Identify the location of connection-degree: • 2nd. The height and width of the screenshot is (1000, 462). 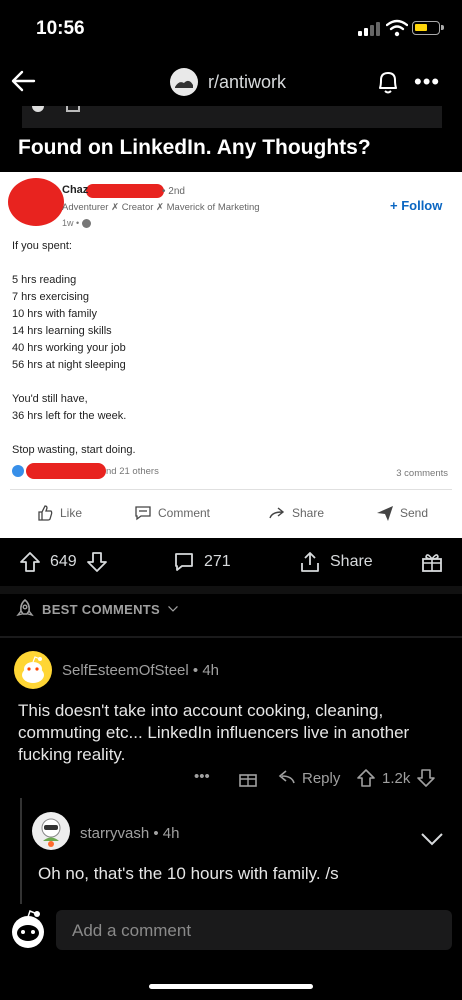
(173, 191).